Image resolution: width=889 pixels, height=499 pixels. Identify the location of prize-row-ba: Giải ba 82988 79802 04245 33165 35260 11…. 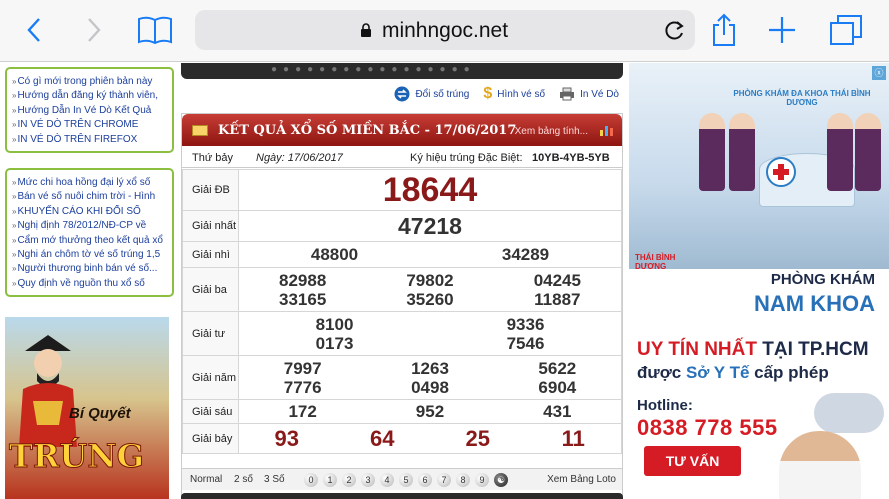
(402, 289).